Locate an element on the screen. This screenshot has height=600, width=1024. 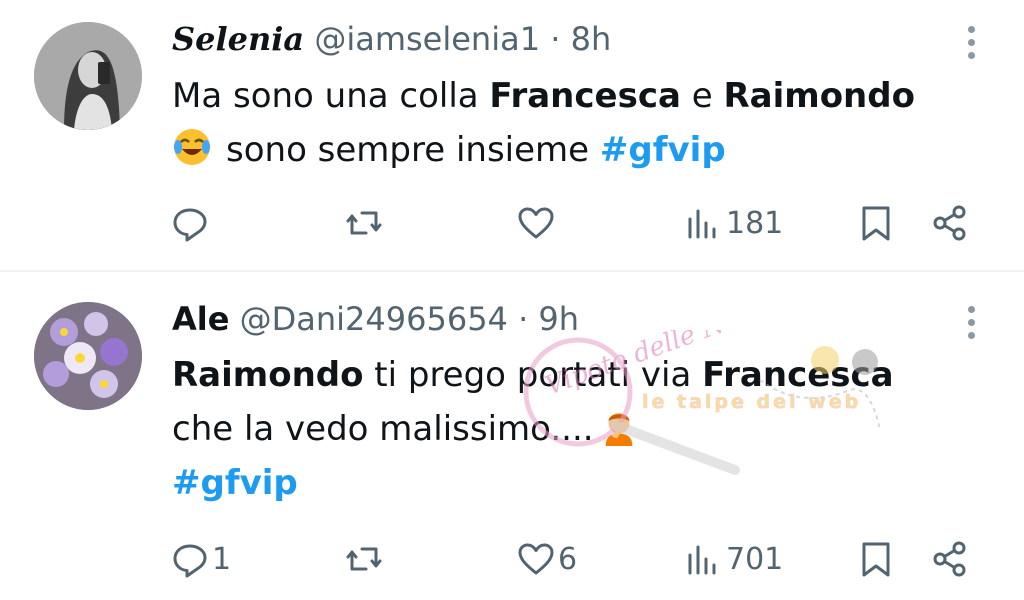
tweet-header: Selenia @iamselenia1 · 8h is located at coordinates (391, 39).